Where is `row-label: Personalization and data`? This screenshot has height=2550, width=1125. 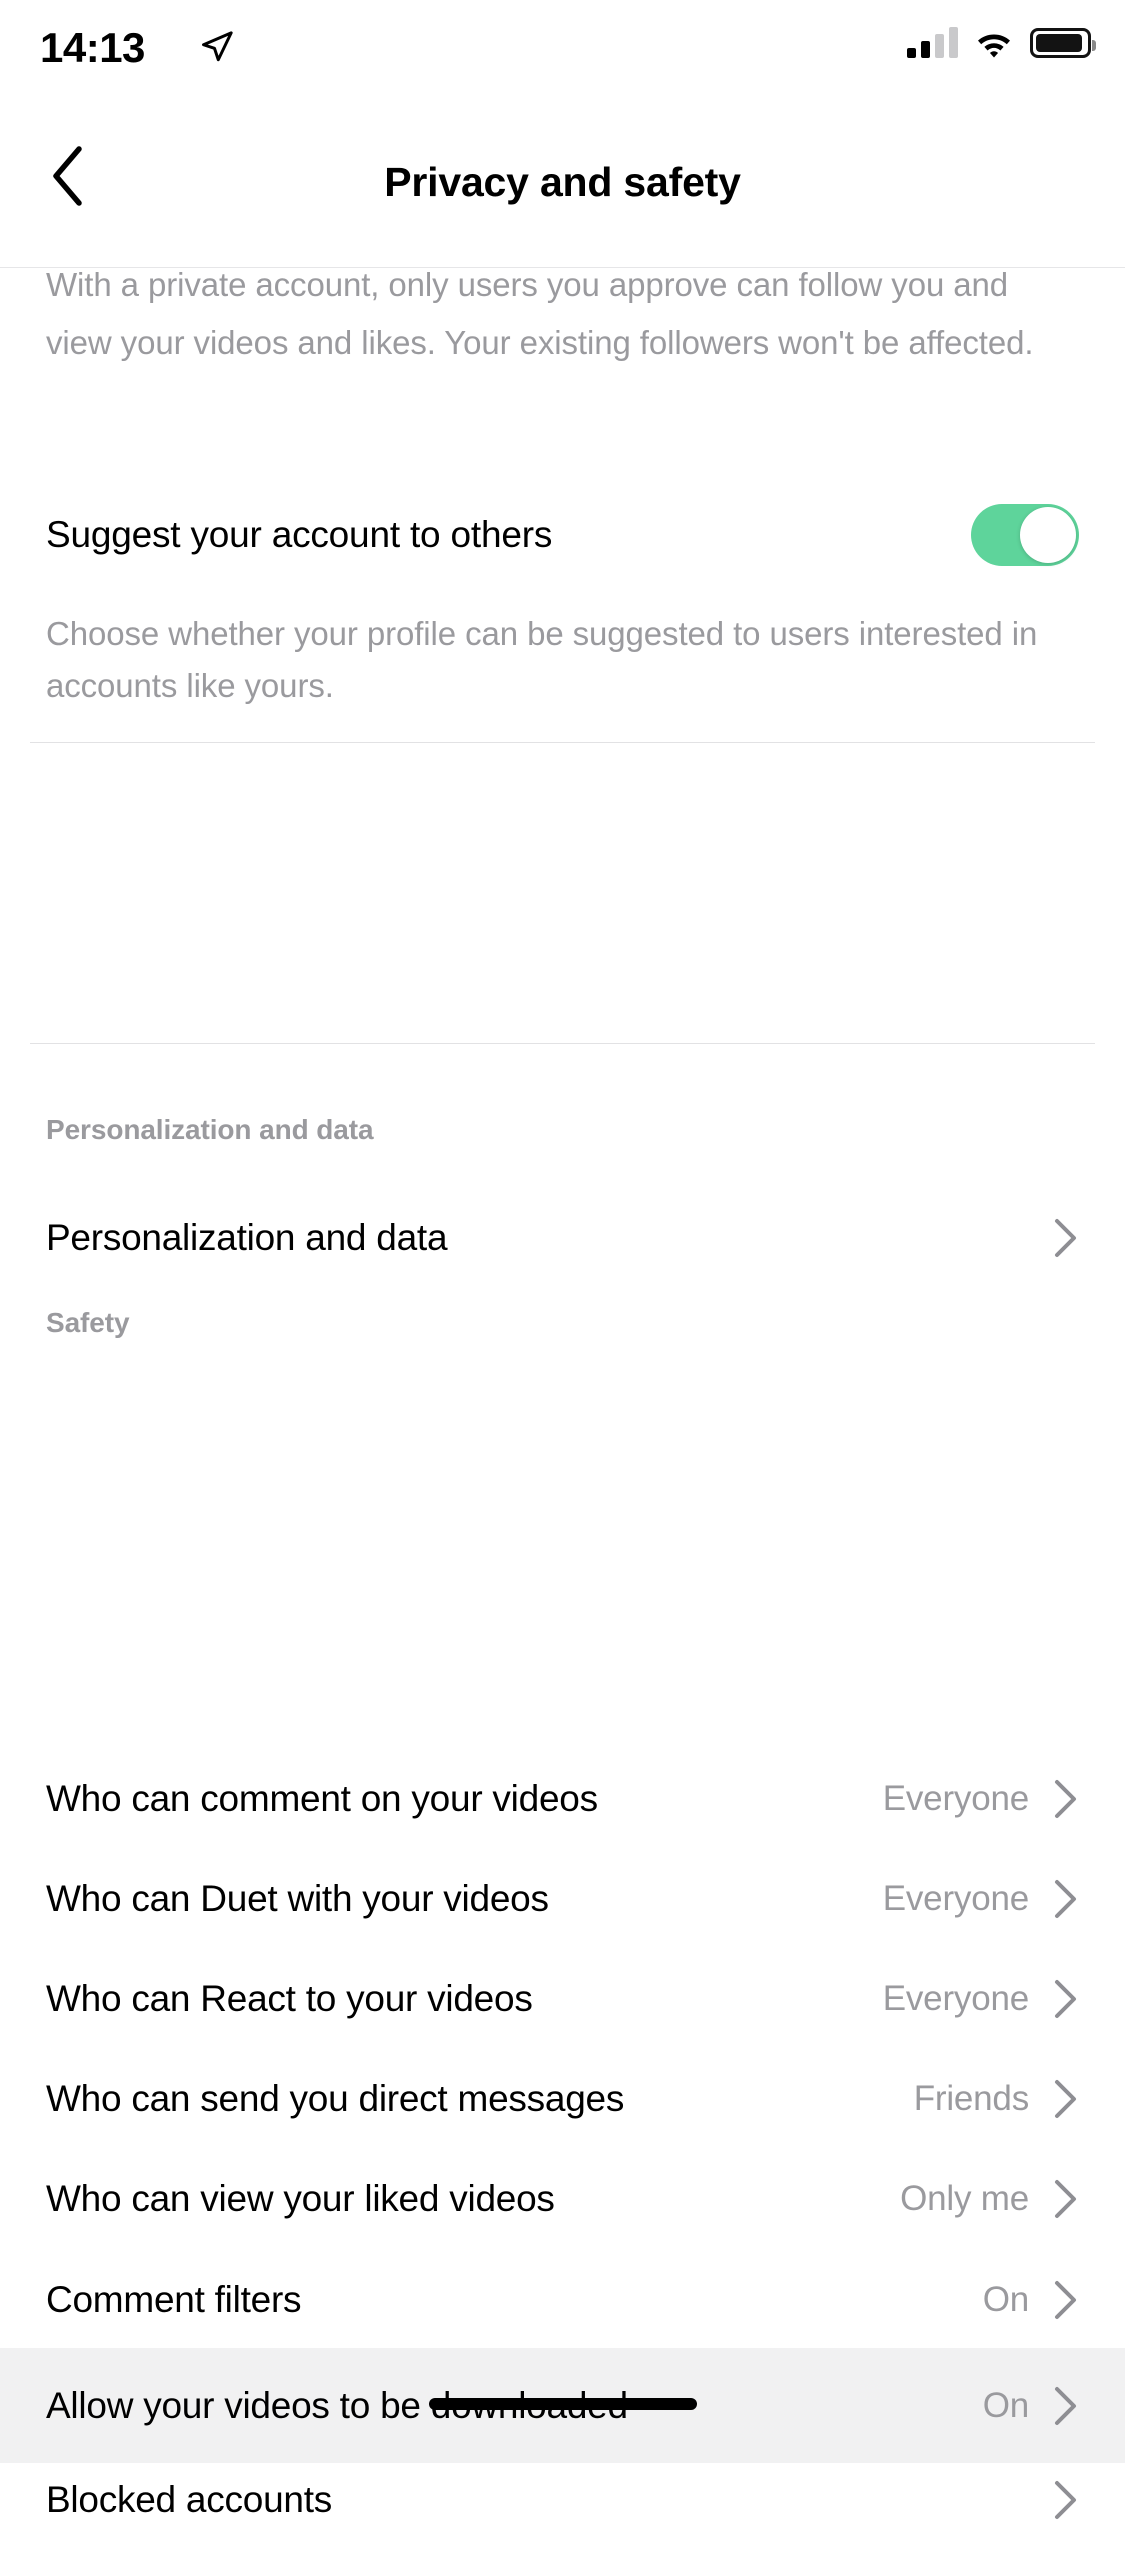
row-label: Personalization and data is located at coordinates (247, 1237).